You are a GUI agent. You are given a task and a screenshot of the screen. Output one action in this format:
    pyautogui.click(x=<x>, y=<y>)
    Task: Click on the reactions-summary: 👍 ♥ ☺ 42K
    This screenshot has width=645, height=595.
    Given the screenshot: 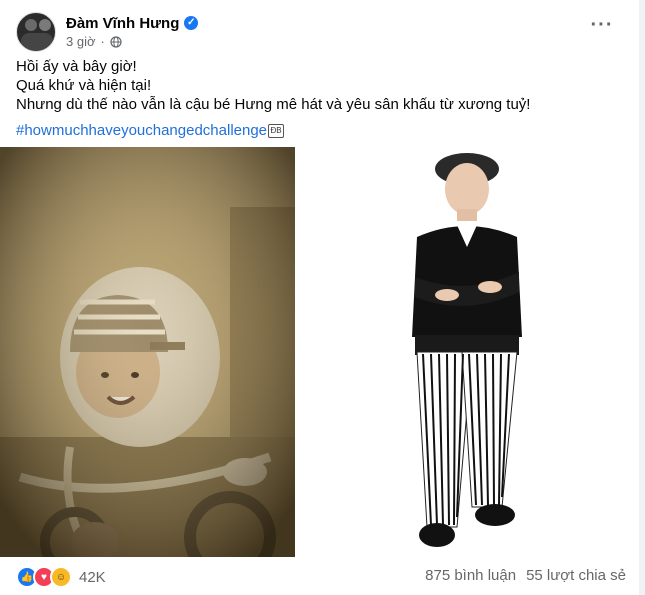 What is the action you would take?
    pyautogui.click(x=61, y=577)
    